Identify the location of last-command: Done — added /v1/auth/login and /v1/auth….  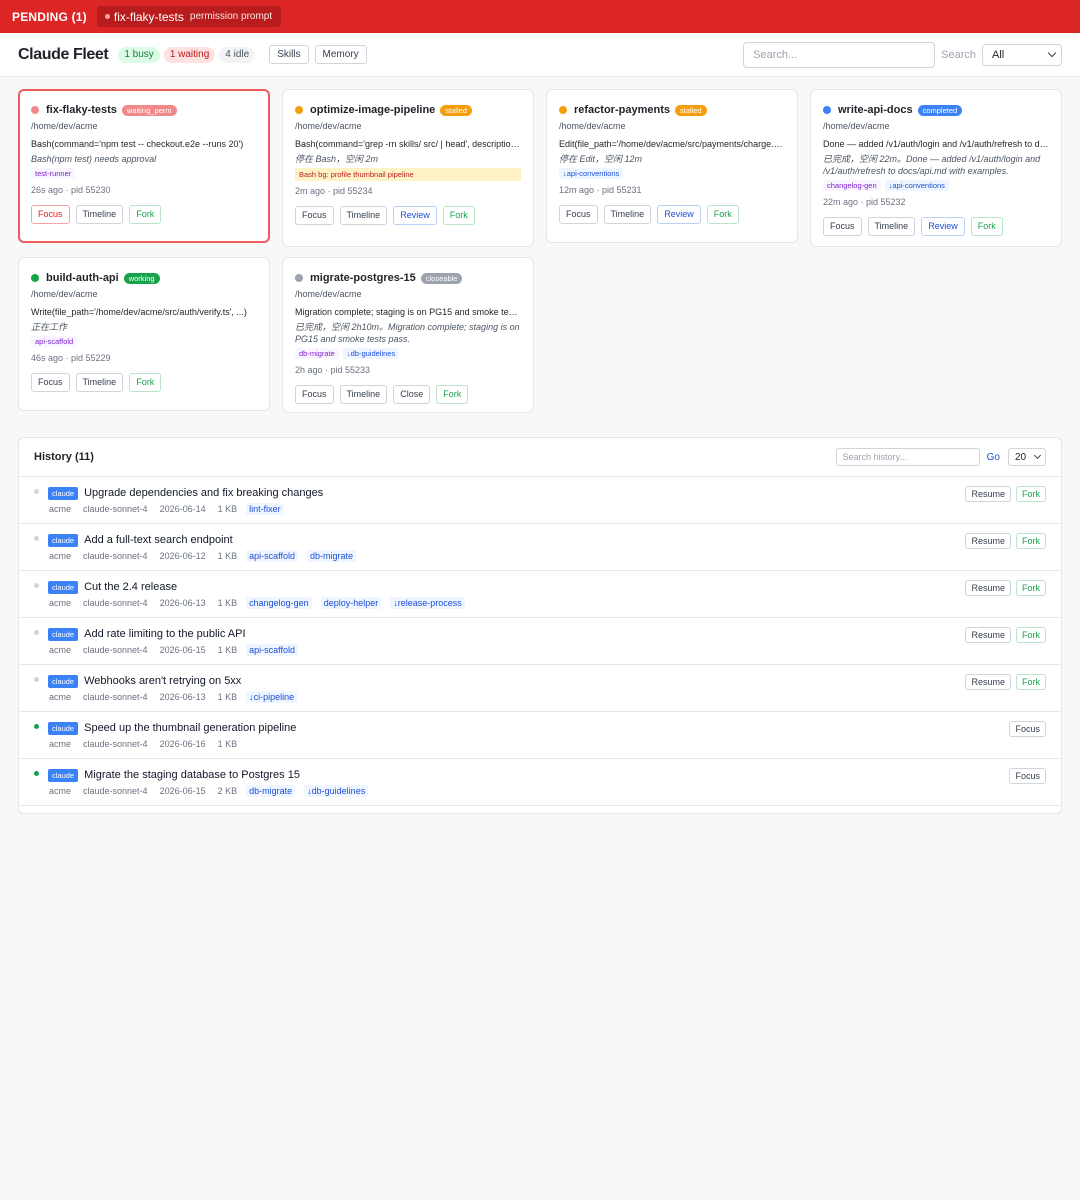
(936, 144).